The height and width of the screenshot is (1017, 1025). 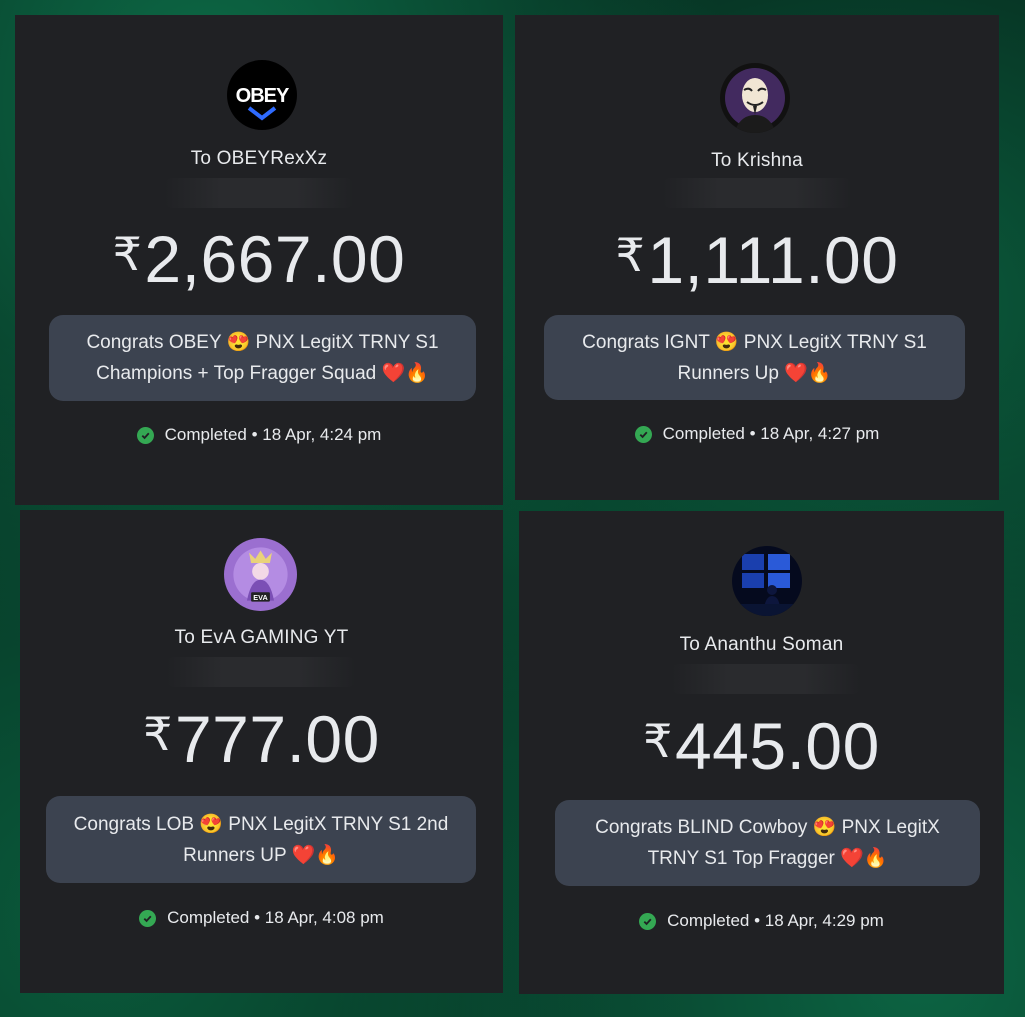 What do you see at coordinates (275, 917) in the screenshot?
I see `status-text: Completed • 18 Apr, 4:08 pm` at bounding box center [275, 917].